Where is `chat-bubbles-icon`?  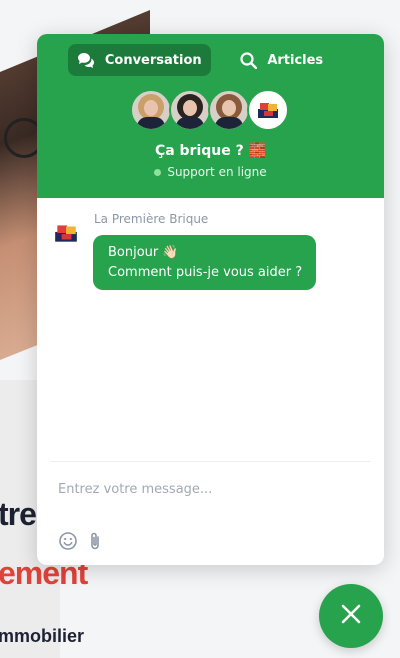 chat-bubbles-icon is located at coordinates (86, 60).